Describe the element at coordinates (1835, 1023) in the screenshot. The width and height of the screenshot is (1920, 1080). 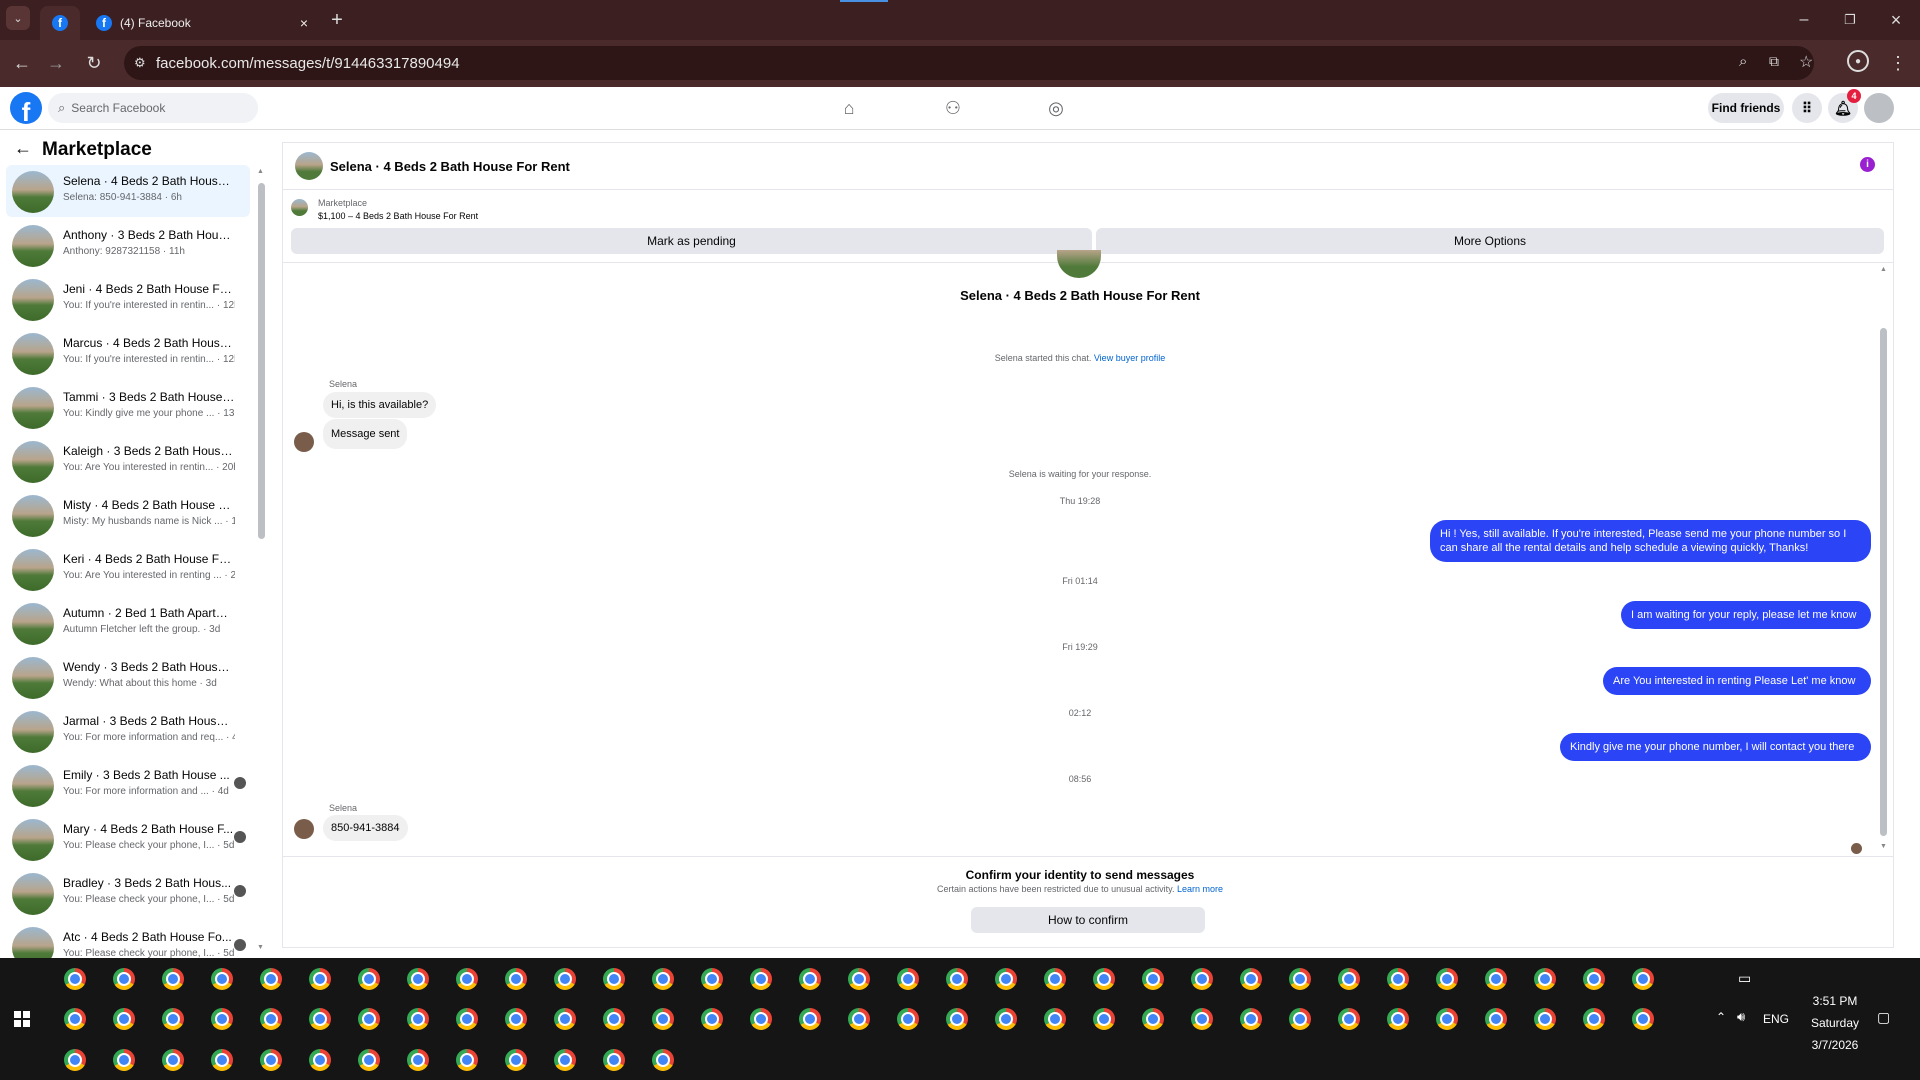
I see `system-clock: 3:51 PM Saturday 3/7/2026` at that location.